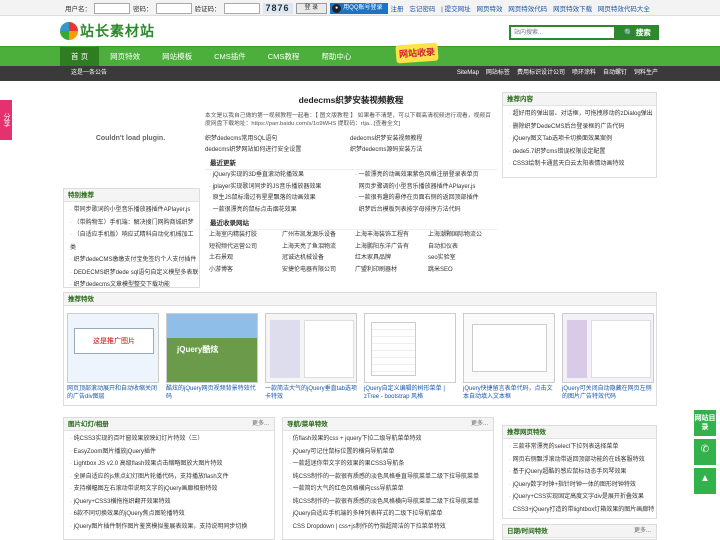  What do you see at coordinates (113, 393) in the screenshot?
I see `effect-caption: 网页顶部滚动展开和自动收缩关闭的广告div图层` at bounding box center [113, 393].